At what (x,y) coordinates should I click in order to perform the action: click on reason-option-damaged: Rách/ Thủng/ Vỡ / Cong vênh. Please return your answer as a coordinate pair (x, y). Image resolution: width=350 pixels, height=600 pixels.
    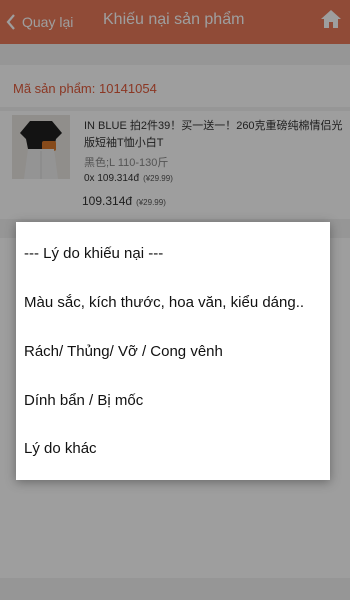
    Looking at the image, I should click on (174, 351).